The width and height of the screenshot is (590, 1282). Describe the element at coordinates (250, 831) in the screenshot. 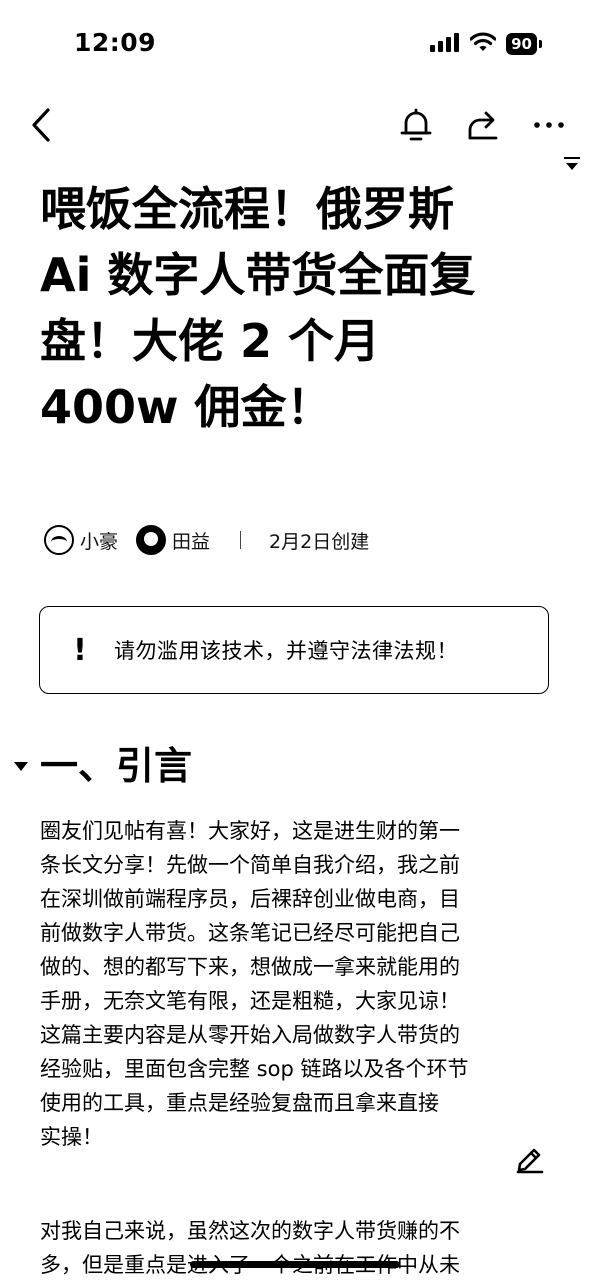

I see `paragraph-line: 圈友们见帖有喜！大家好，这是进生财的第一` at that location.